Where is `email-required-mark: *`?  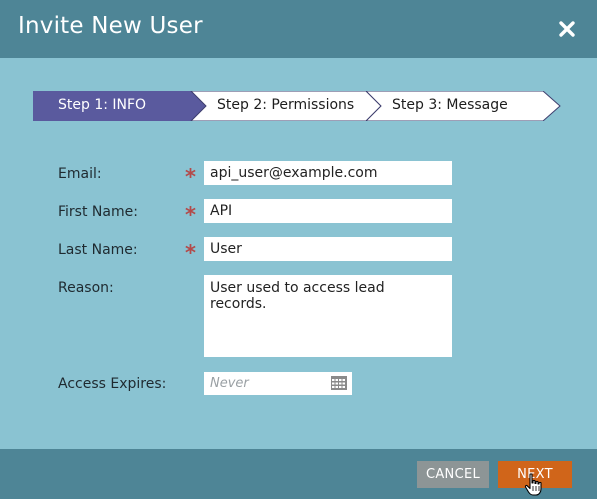
email-required-mark: * is located at coordinates (190, 177).